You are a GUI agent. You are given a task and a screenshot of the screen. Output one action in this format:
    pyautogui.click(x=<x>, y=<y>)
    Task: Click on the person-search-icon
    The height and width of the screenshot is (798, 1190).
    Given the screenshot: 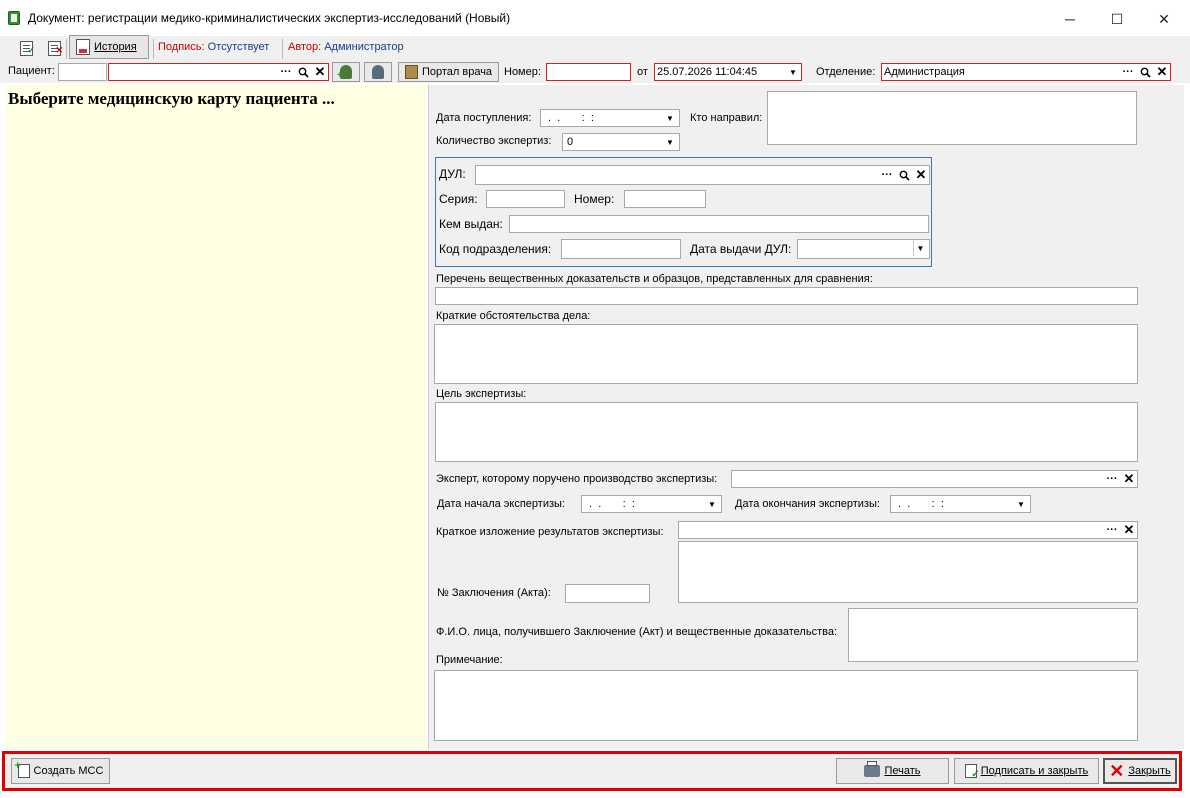 What is the action you would take?
    pyautogui.click(x=378, y=72)
    